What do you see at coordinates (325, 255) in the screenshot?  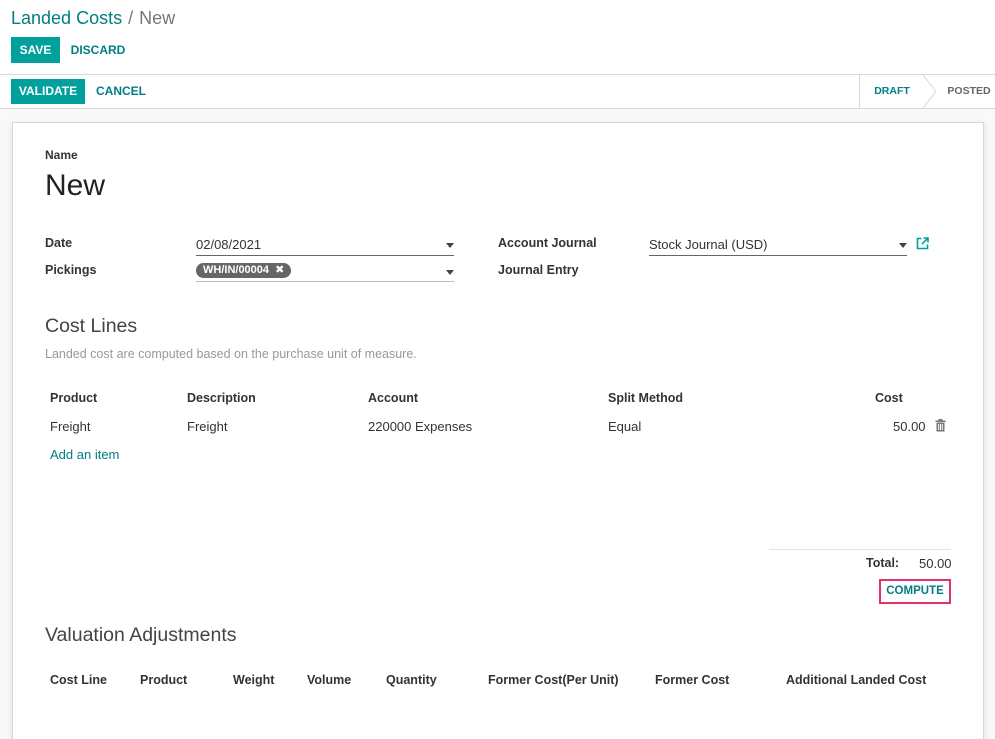 I see `date-underline` at bounding box center [325, 255].